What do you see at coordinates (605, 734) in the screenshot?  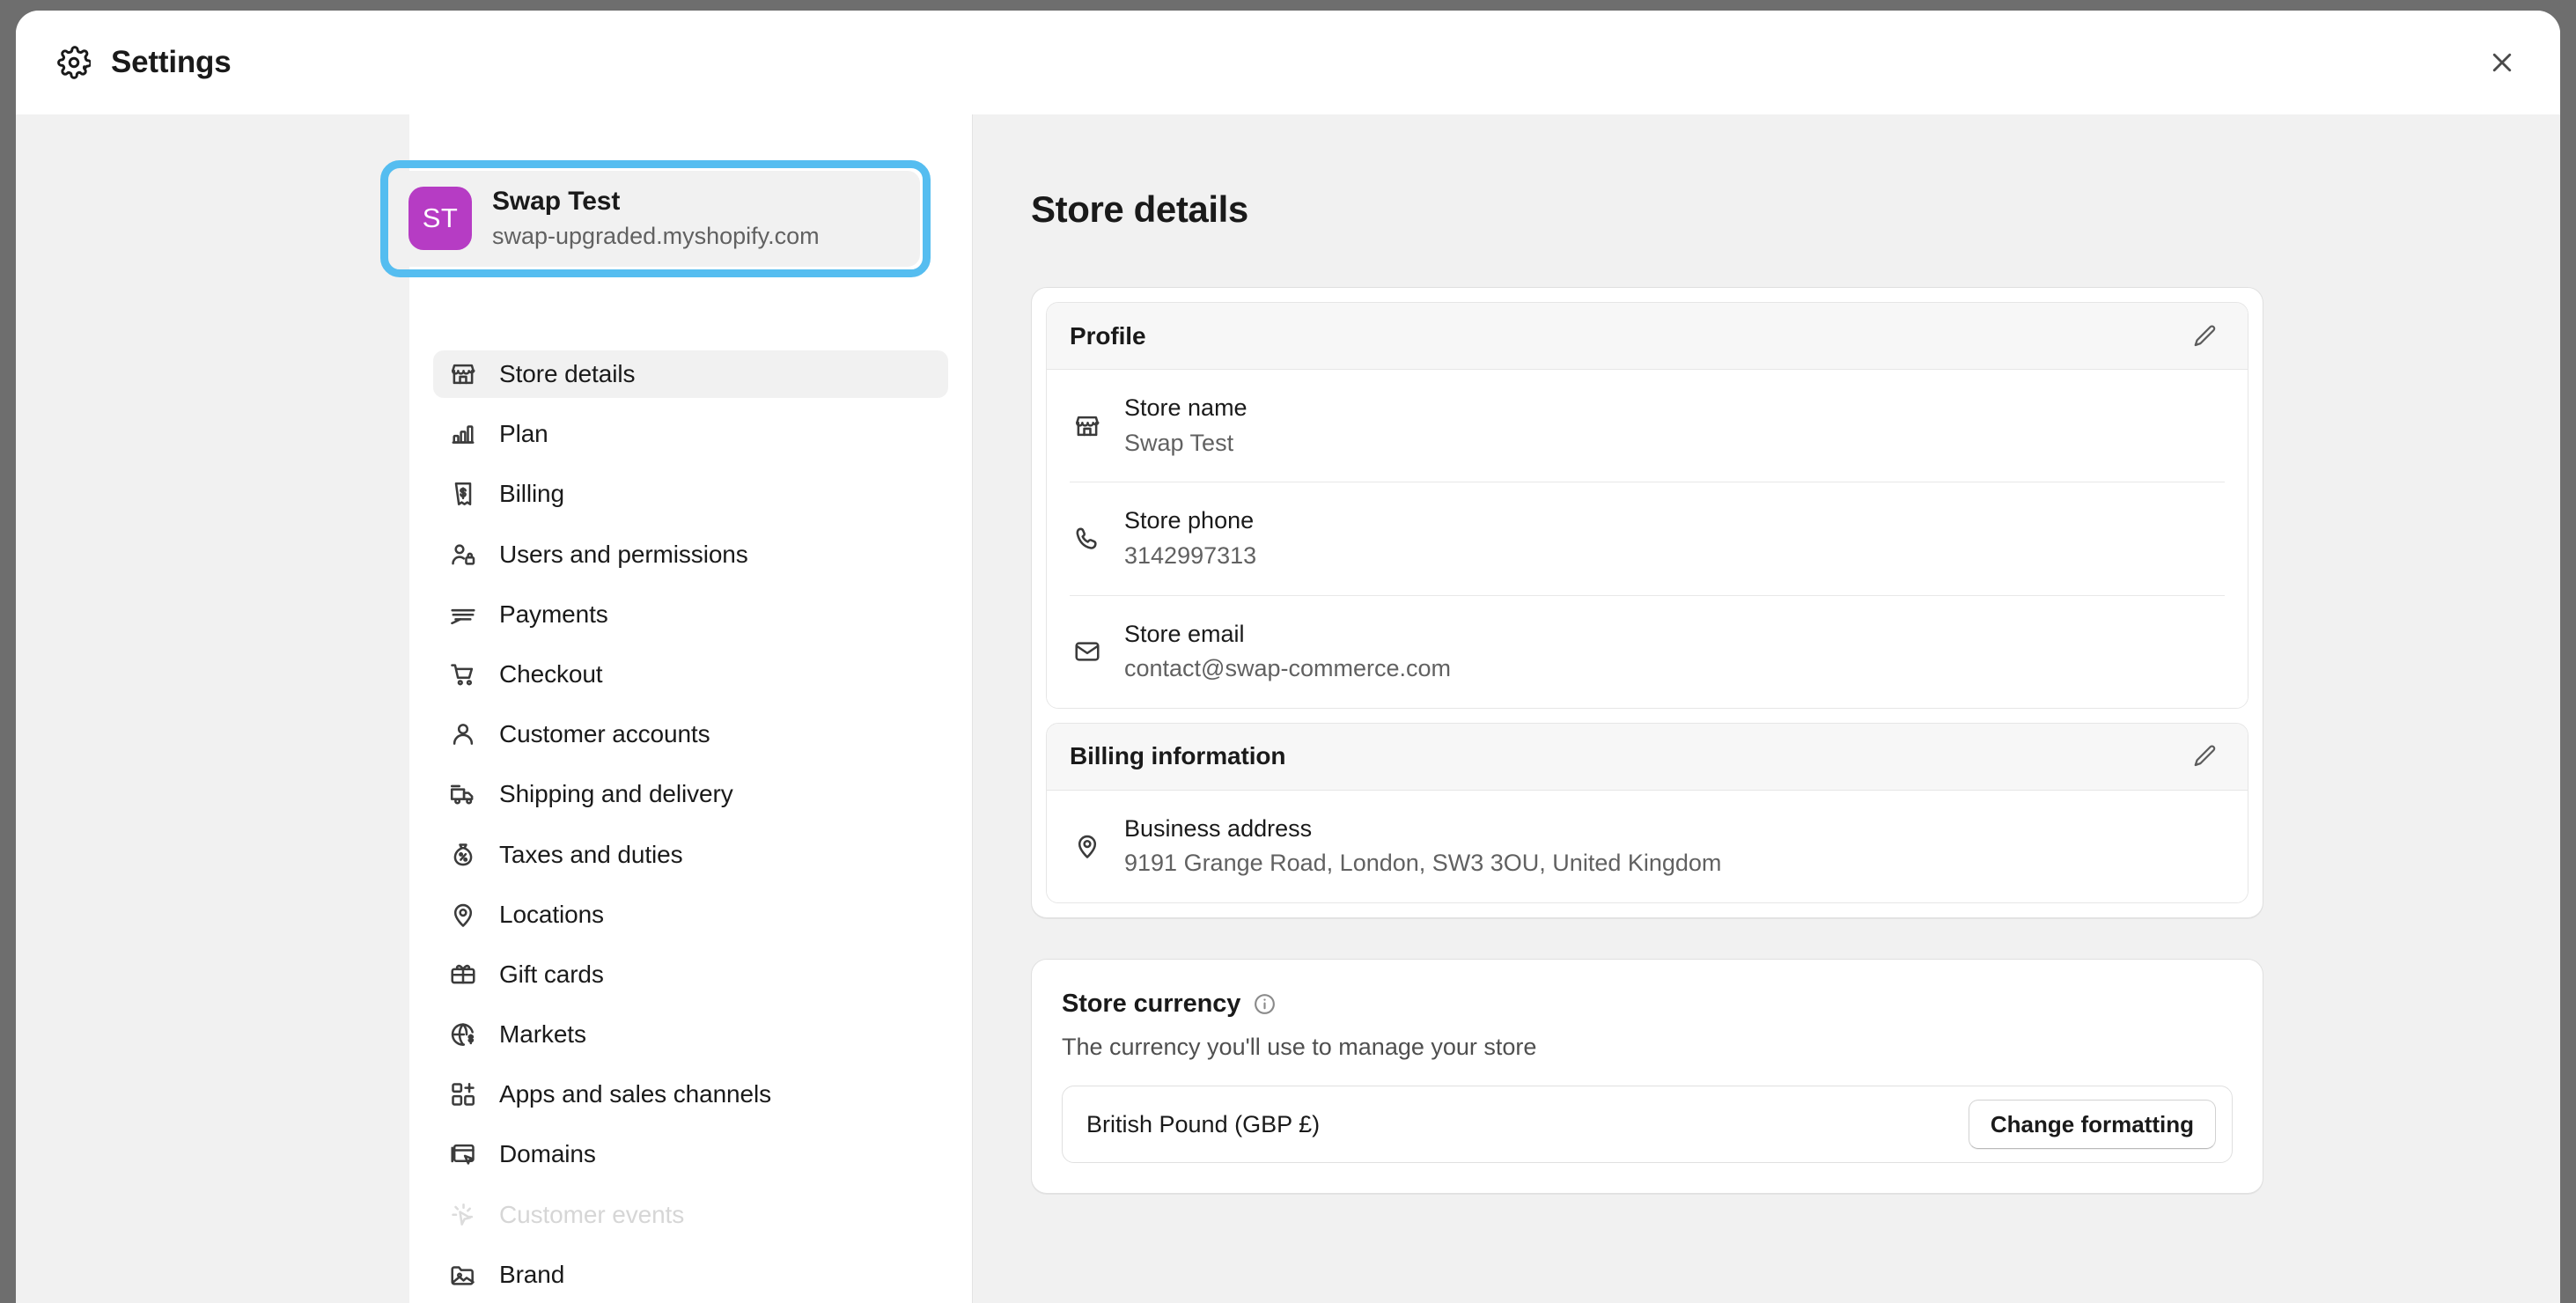 I see `sidebar-item-label: Customer accounts` at bounding box center [605, 734].